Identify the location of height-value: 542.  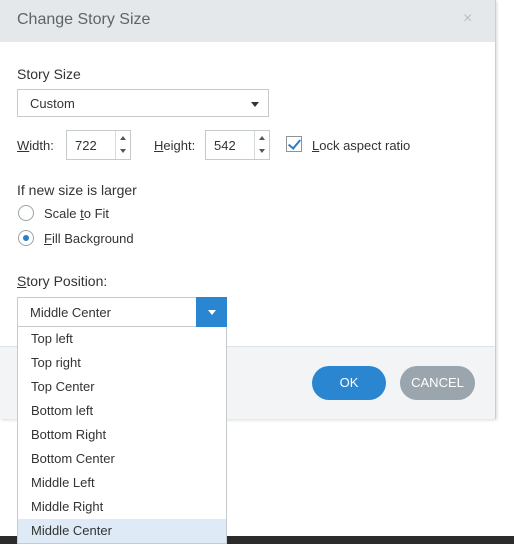
(225, 145).